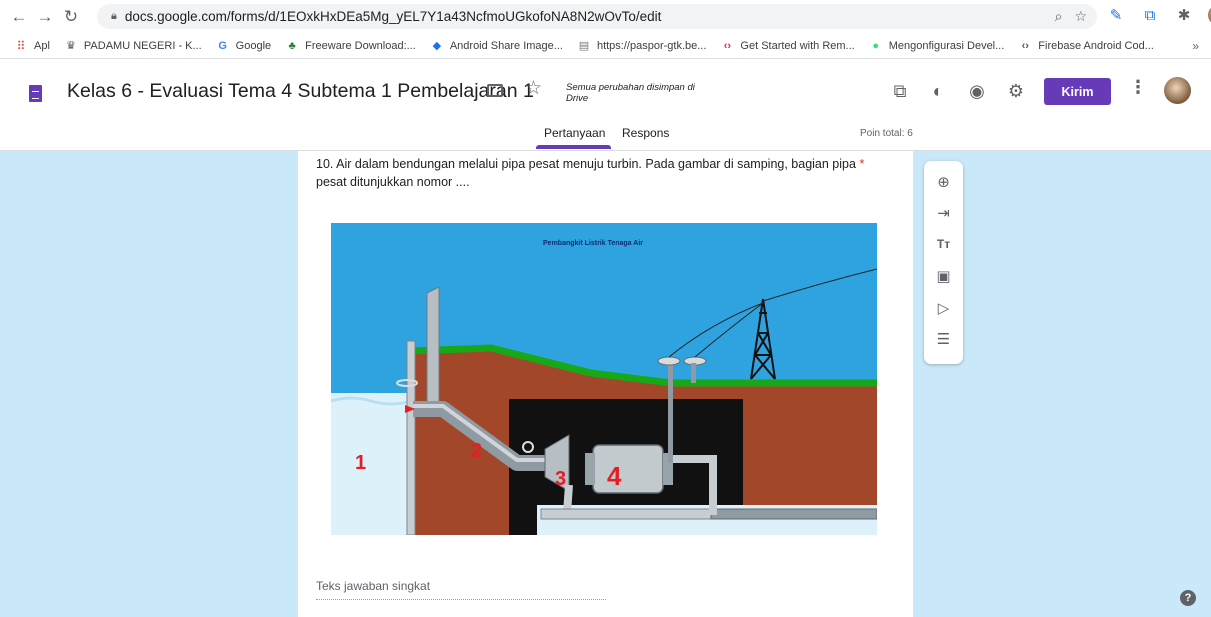 This screenshot has height=617, width=1211. I want to click on total-points: Poin total: 6, so click(886, 133).